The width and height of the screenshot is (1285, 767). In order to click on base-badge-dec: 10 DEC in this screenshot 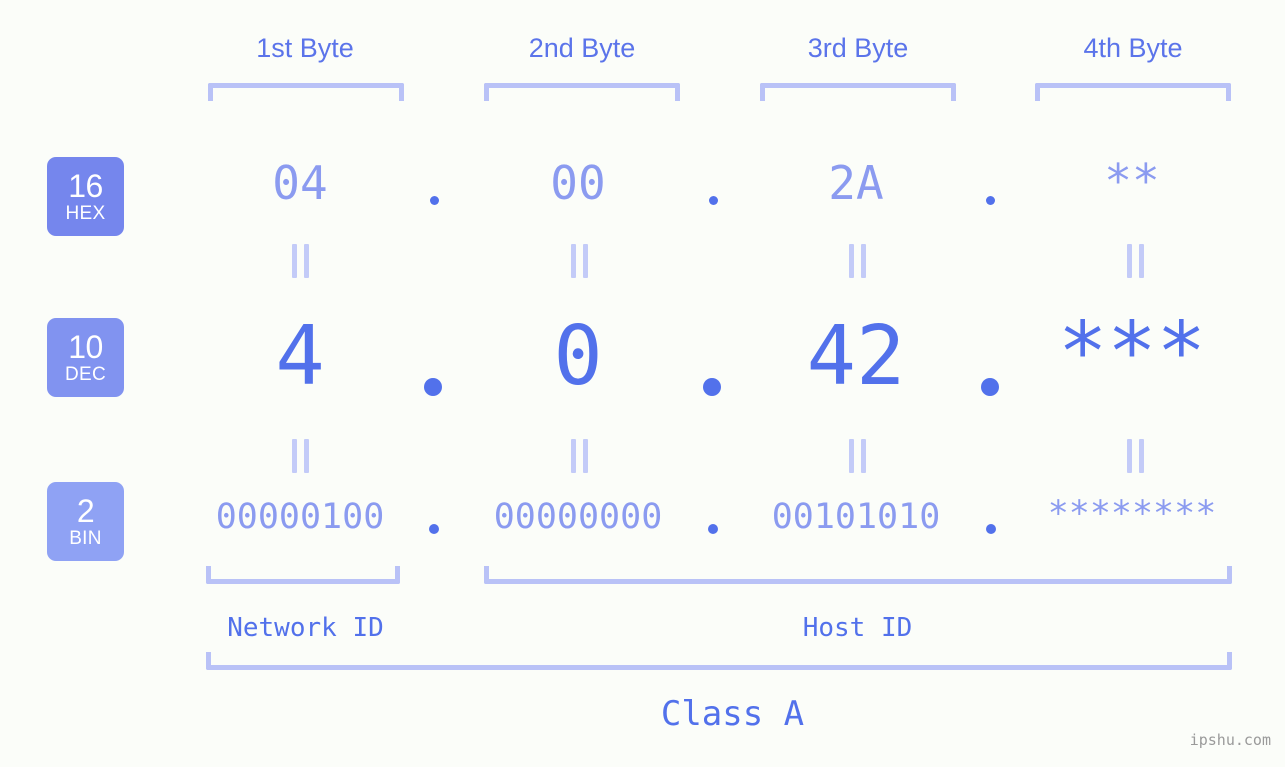, I will do `click(85, 357)`.